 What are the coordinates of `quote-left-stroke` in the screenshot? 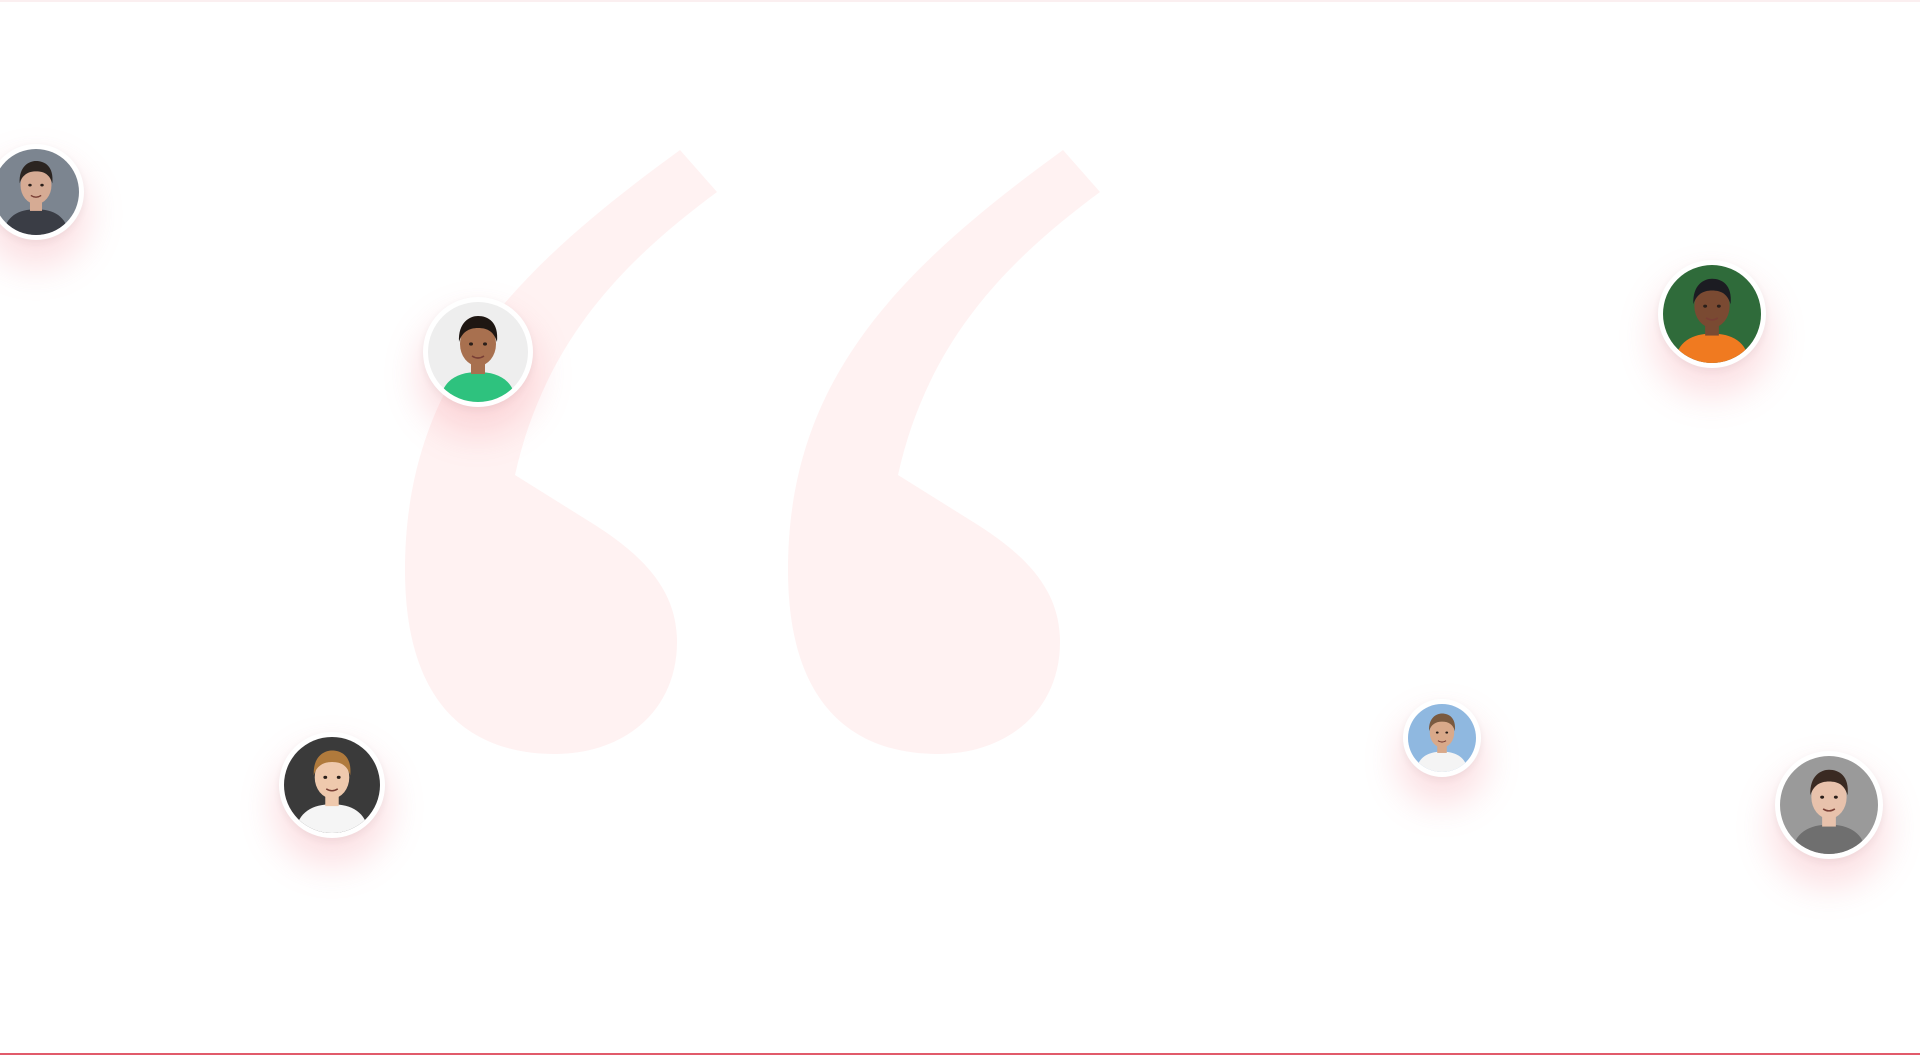 It's located at (561, 452).